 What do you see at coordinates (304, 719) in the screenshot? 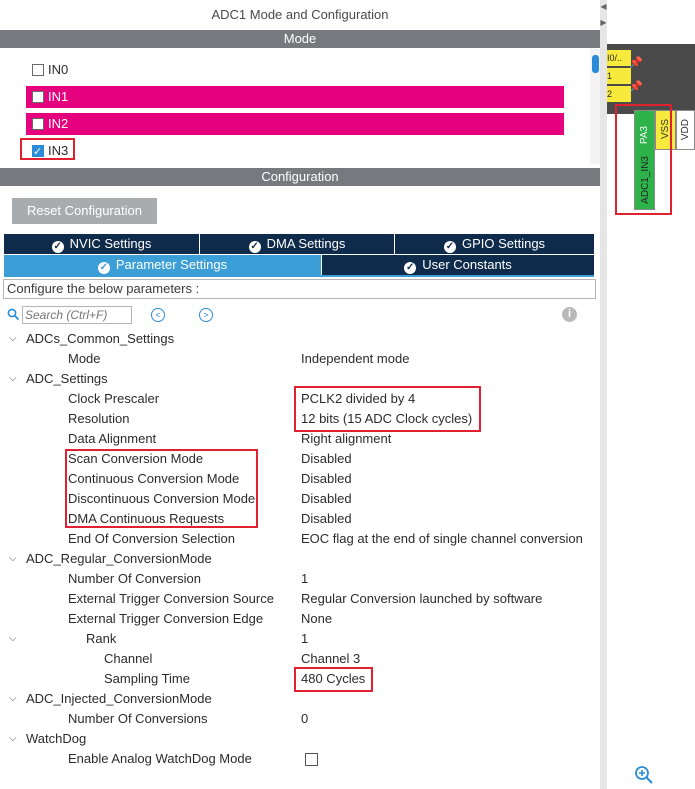
I see `param-value: 0` at bounding box center [304, 719].